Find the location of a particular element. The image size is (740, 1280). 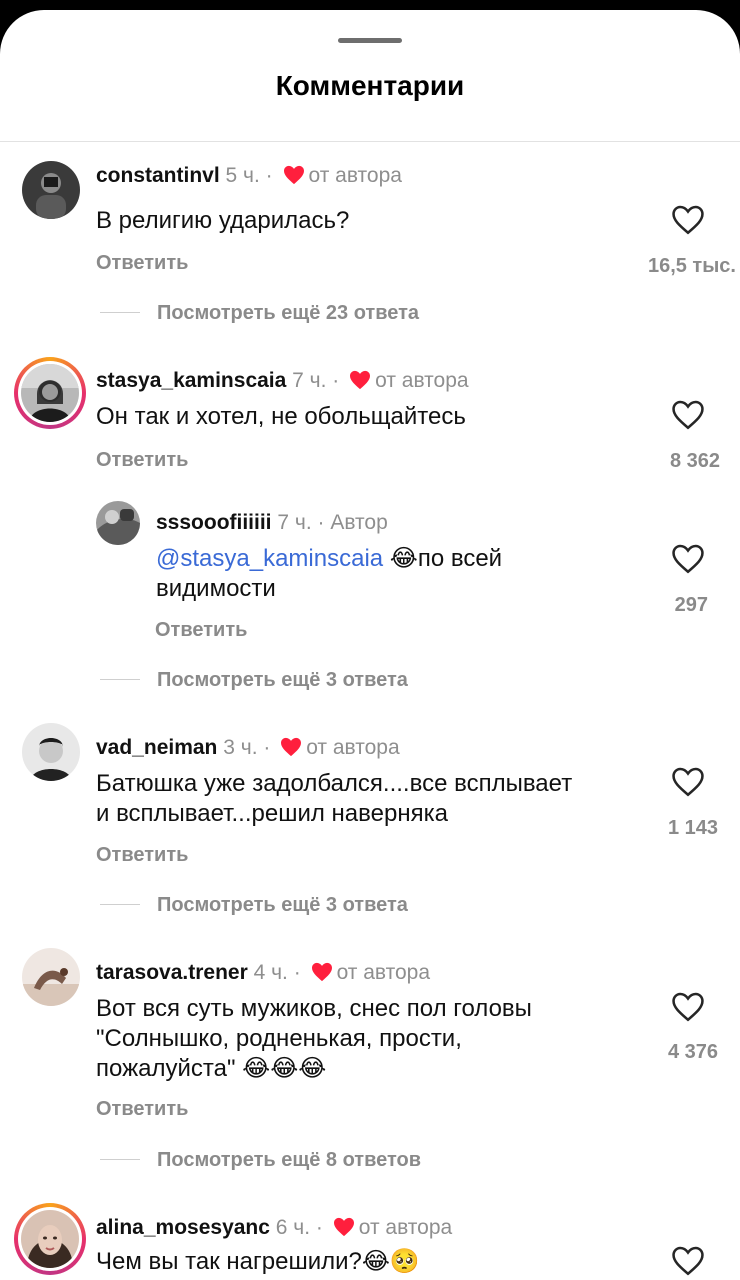

comment-text-line2: видимости is located at coordinates (216, 588).